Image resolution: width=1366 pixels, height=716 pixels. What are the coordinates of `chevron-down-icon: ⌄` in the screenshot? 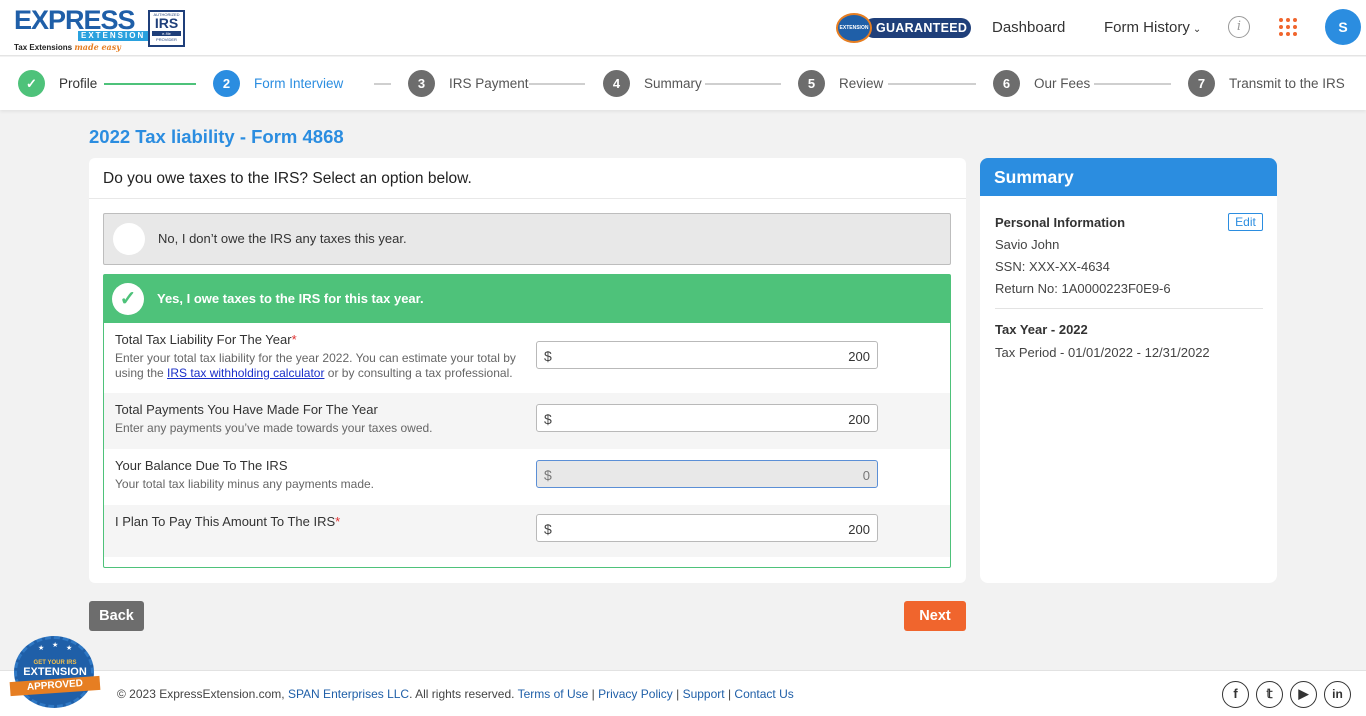 It's located at (1197, 29).